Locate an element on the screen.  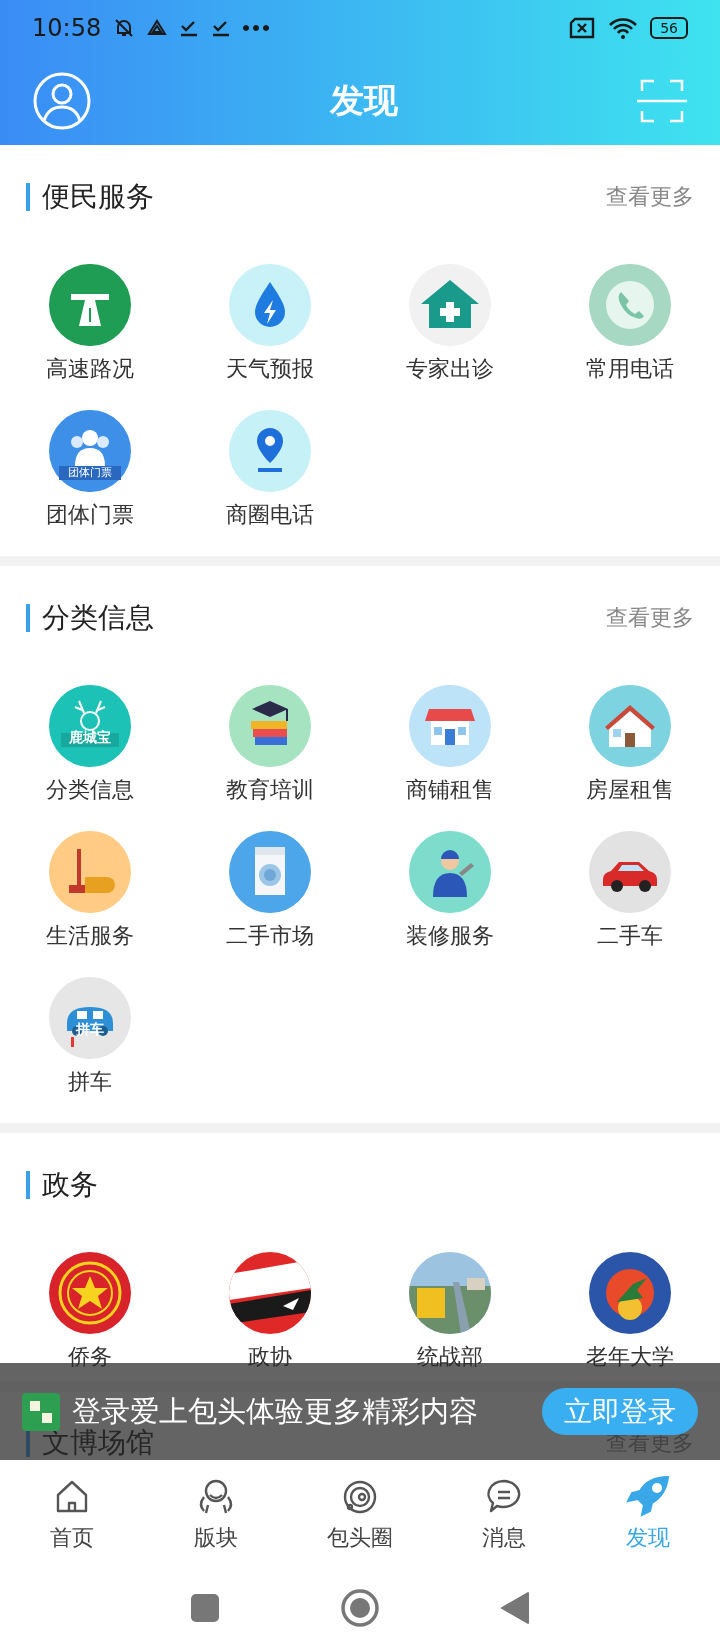
service-label: 拼车 is located at coordinates (90, 1082).